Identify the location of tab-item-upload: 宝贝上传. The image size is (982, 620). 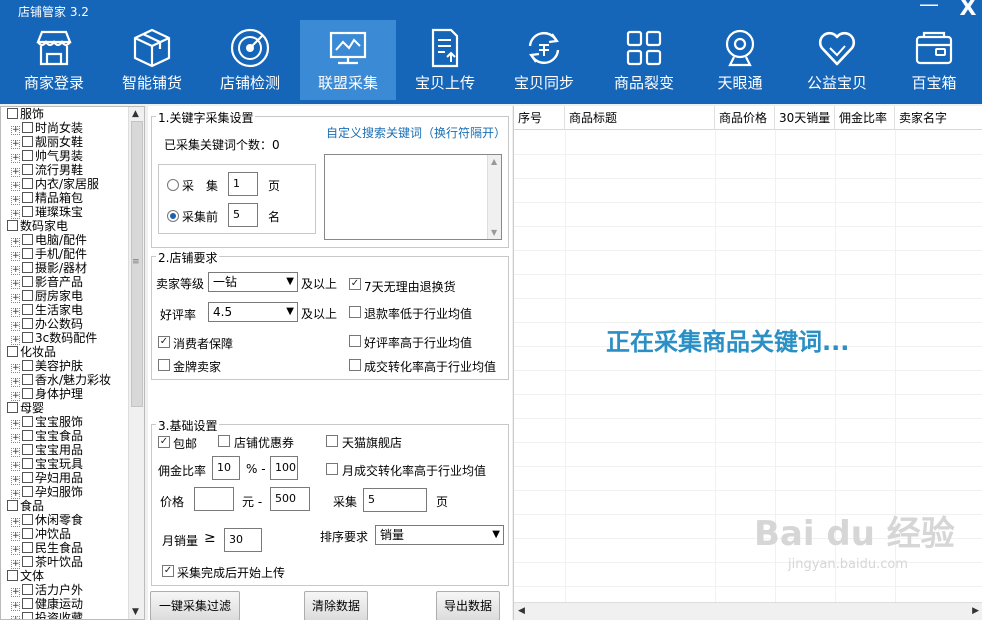
(445, 60).